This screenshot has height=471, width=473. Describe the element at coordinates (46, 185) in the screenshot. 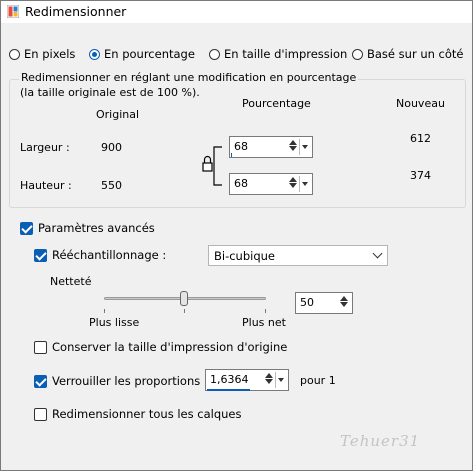

I see `height-label: Hauteur :` at that location.